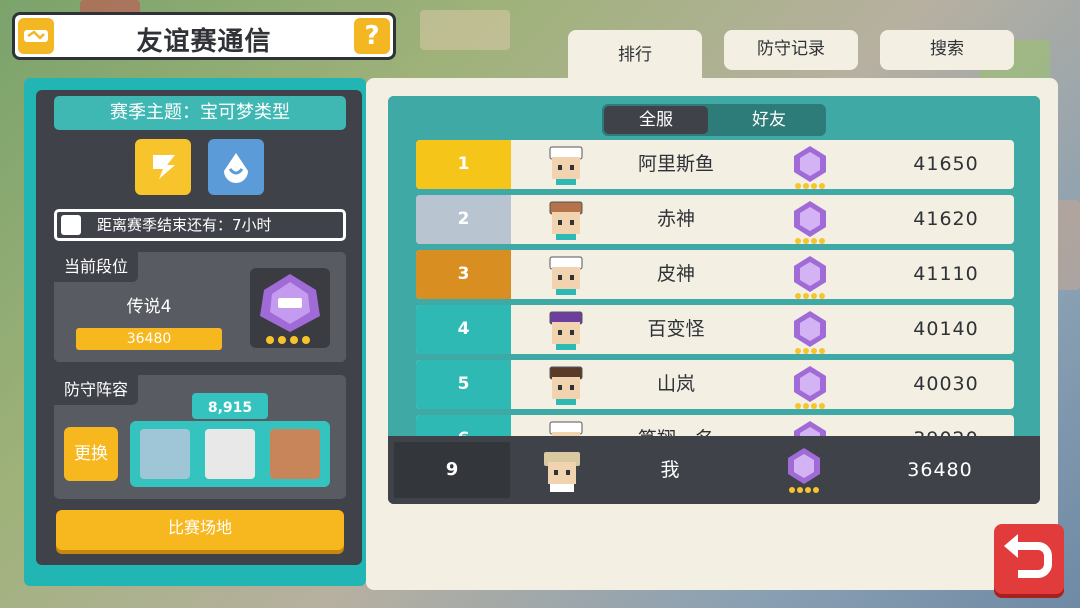 This screenshot has width=1080, height=608. Describe the element at coordinates (184, 225) in the screenshot. I see `season-timer-text: 距离赛季结束还有：7小时` at that location.